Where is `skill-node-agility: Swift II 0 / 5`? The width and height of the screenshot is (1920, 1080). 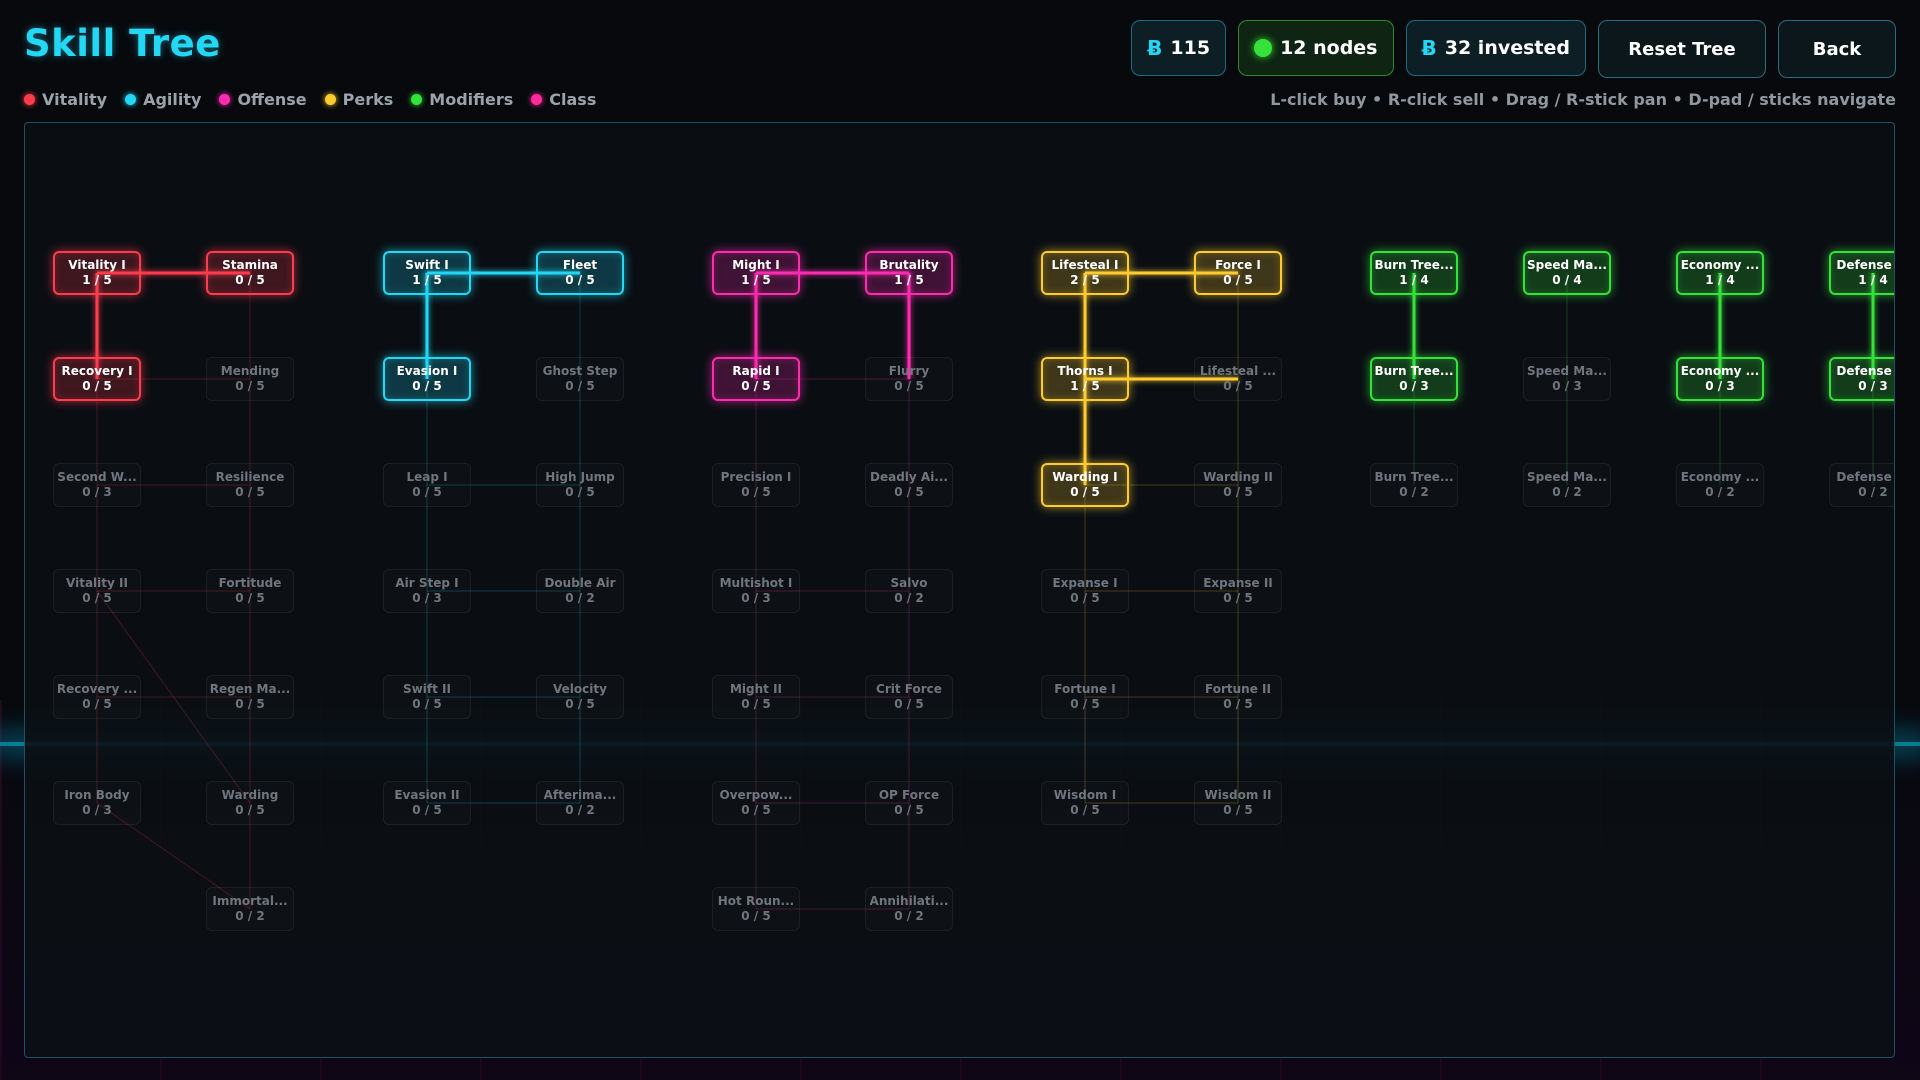 skill-node-agility: Swift II 0 / 5 is located at coordinates (427, 697).